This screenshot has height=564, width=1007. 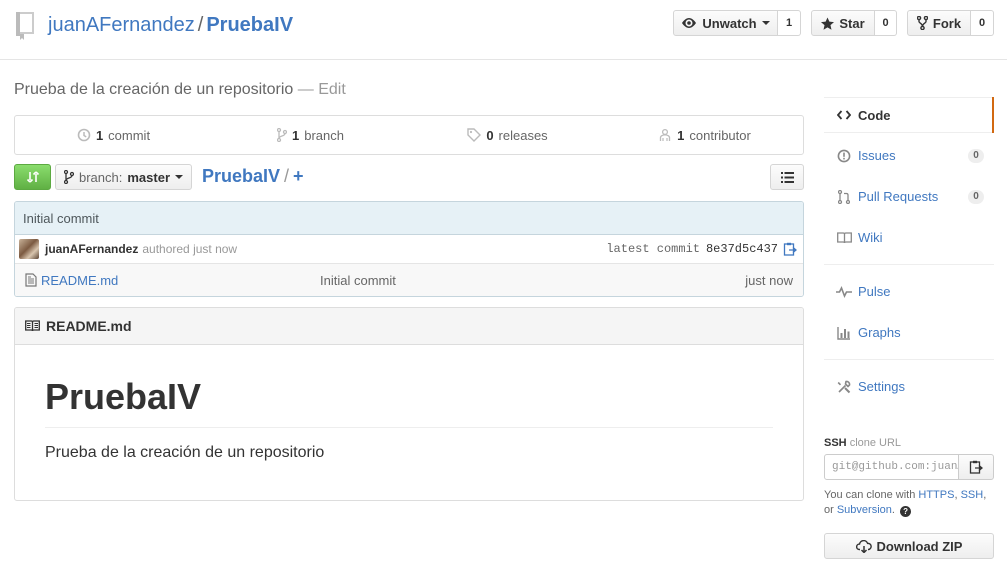 What do you see at coordinates (982, 23) in the screenshot?
I see `fork-count: 0` at bounding box center [982, 23].